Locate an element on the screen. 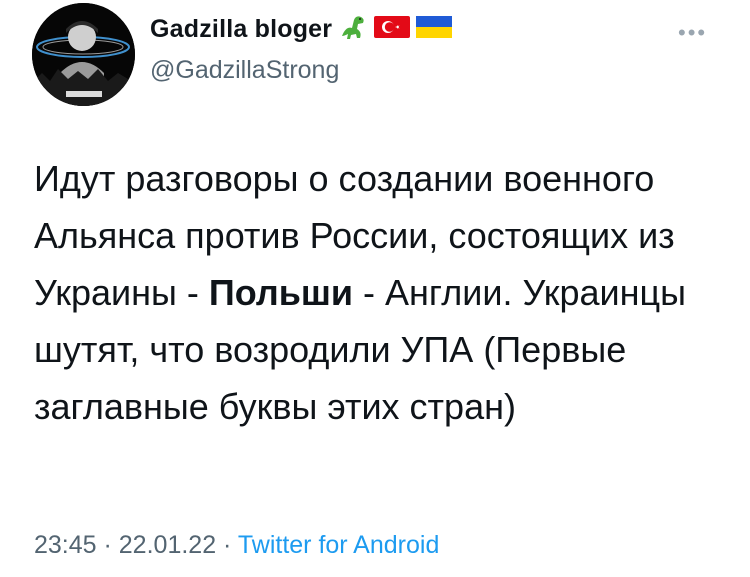  author-name-row: Gadzilla bloger is located at coordinates (301, 29).